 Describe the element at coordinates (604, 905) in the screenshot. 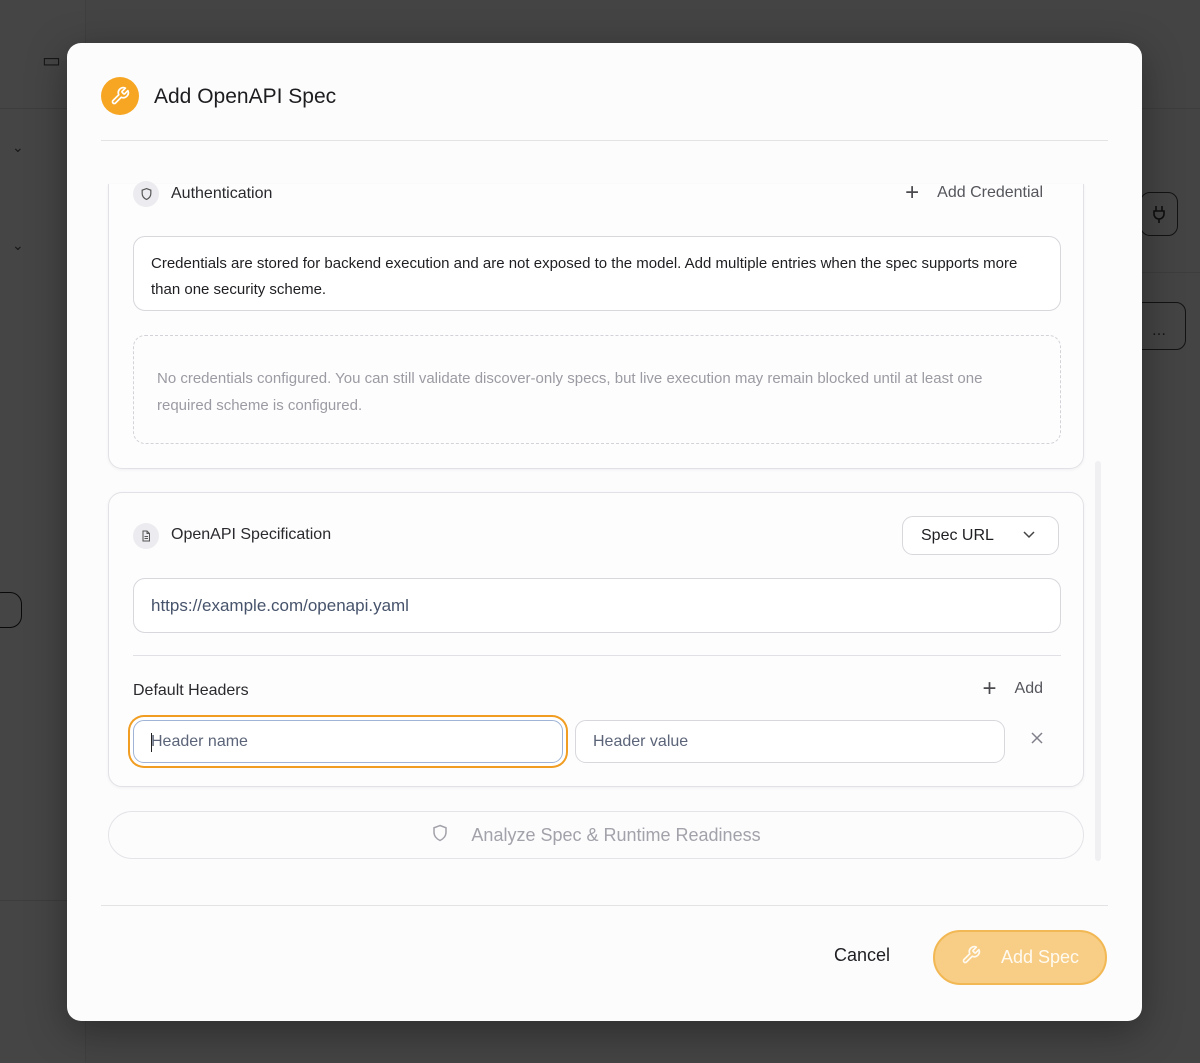

I see `footer-divider` at that location.